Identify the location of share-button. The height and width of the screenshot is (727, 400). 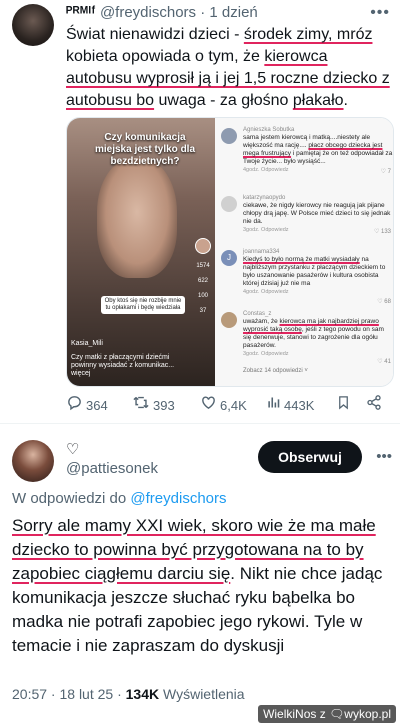
(374, 405).